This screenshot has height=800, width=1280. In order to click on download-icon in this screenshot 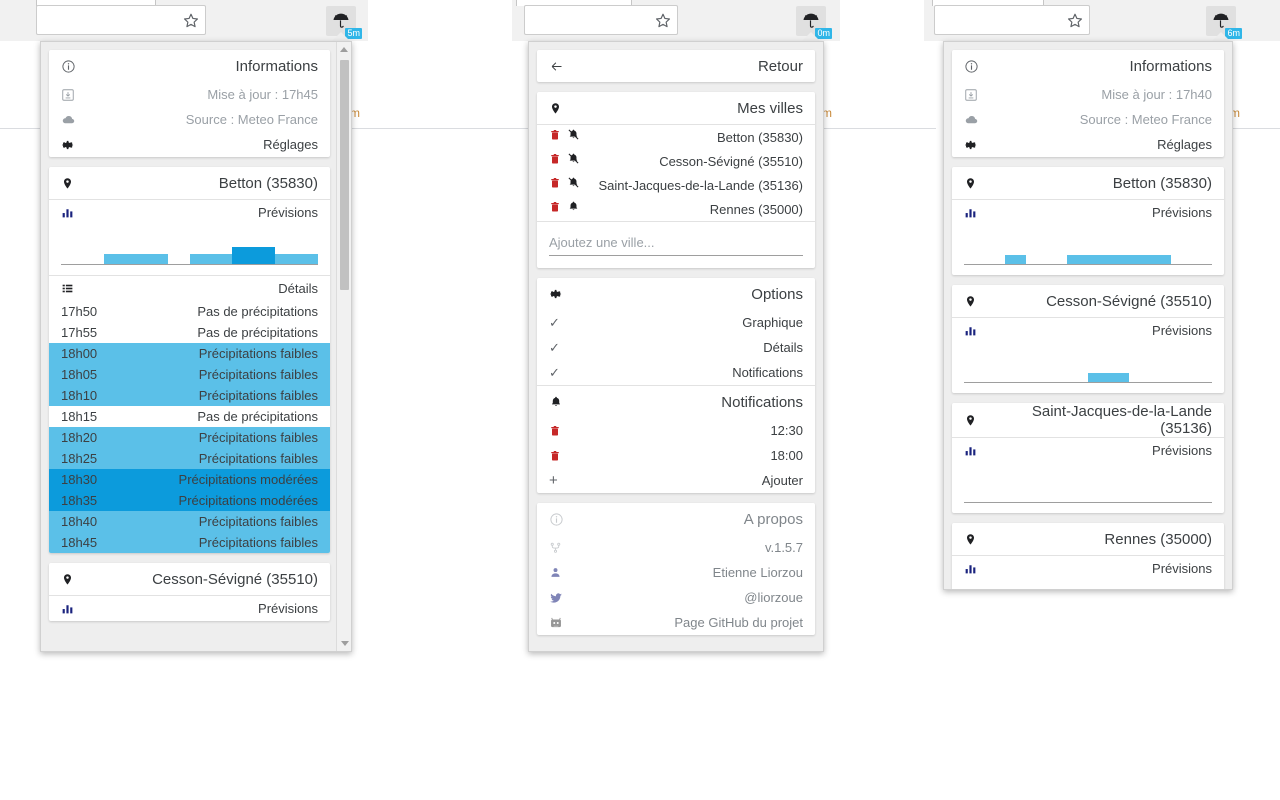, I will do `click(971, 95)`.